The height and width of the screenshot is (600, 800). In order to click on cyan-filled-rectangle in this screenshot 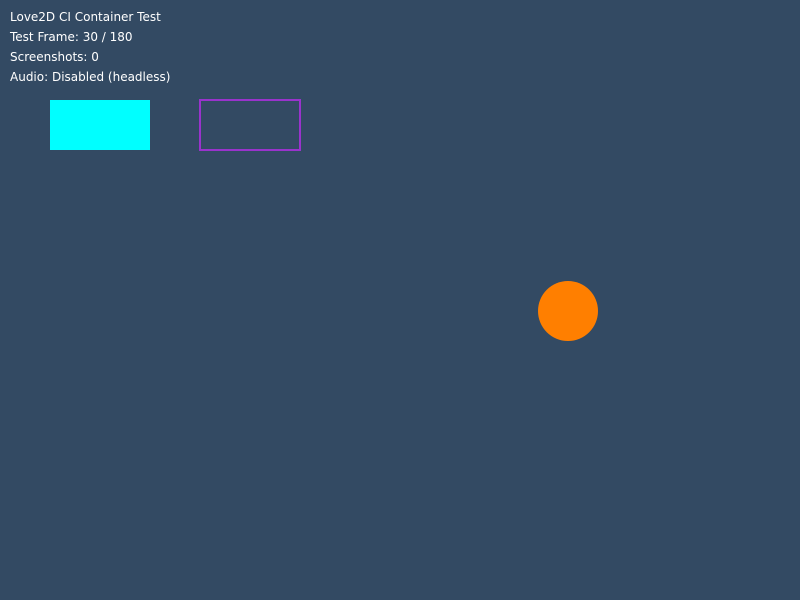, I will do `click(100, 125)`.